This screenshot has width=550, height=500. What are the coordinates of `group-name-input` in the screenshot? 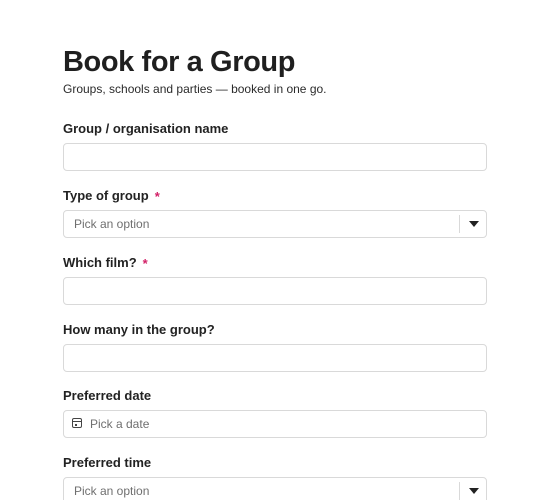 It's located at (275, 157).